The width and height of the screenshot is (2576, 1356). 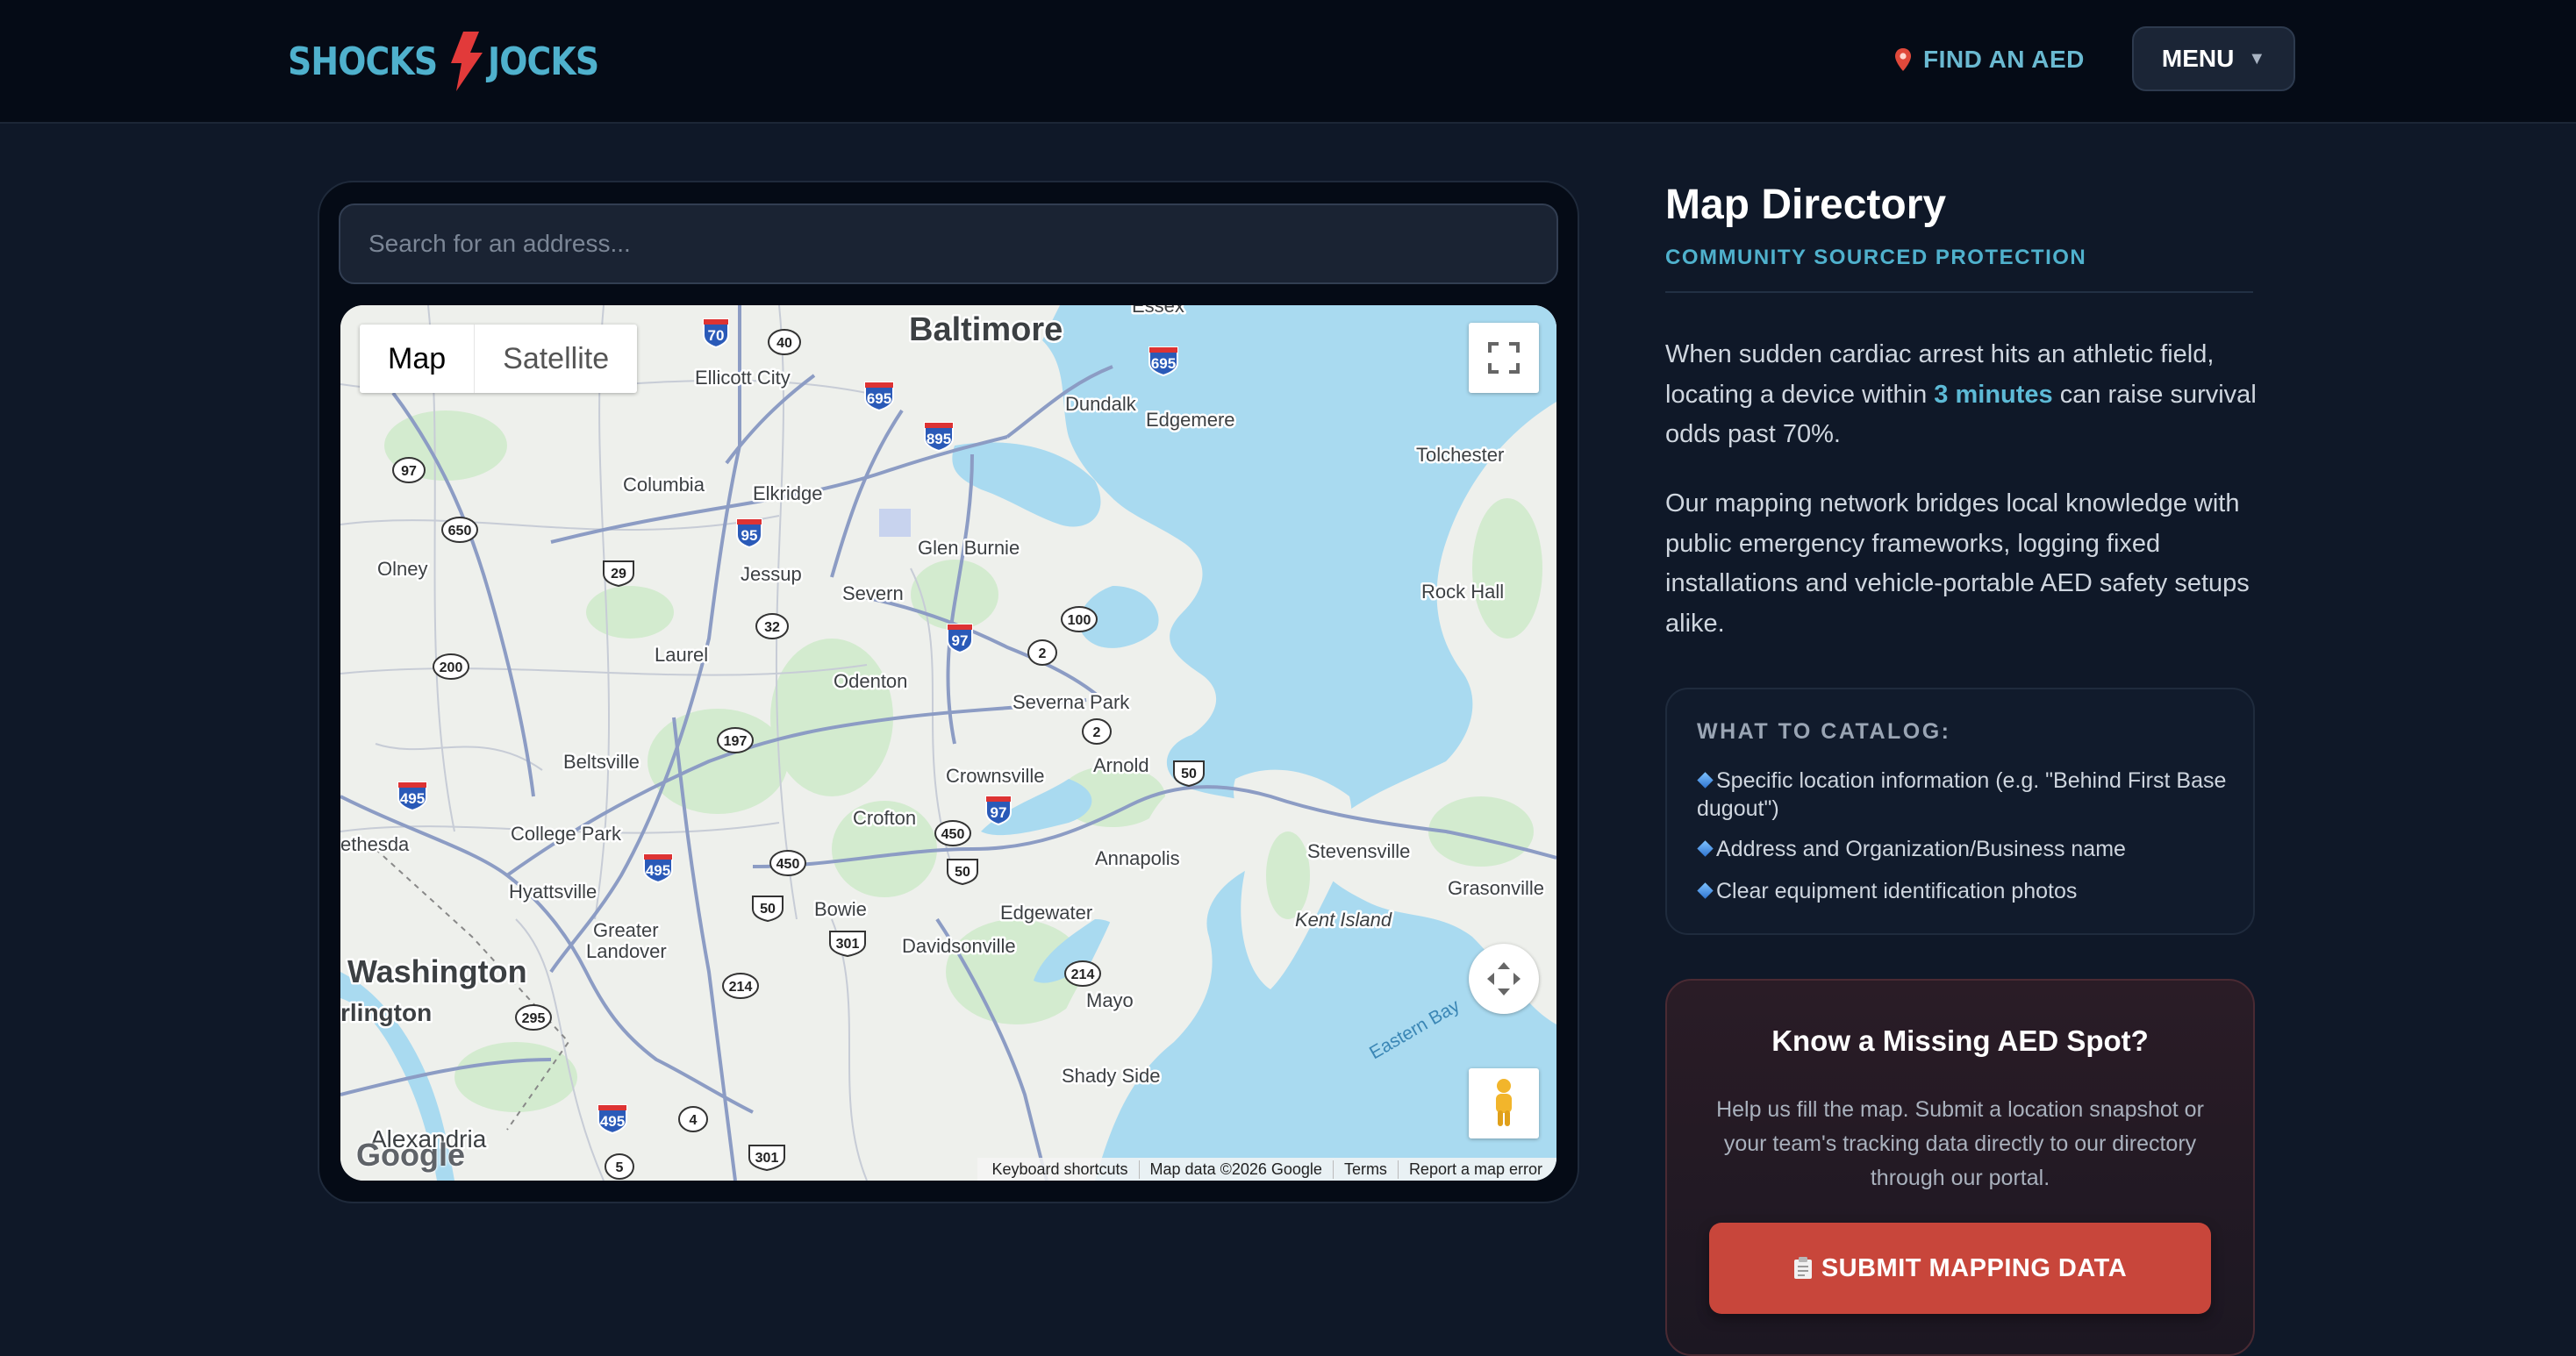 What do you see at coordinates (543, 61) in the screenshot?
I see `logo-text-jocks: JOCKS` at bounding box center [543, 61].